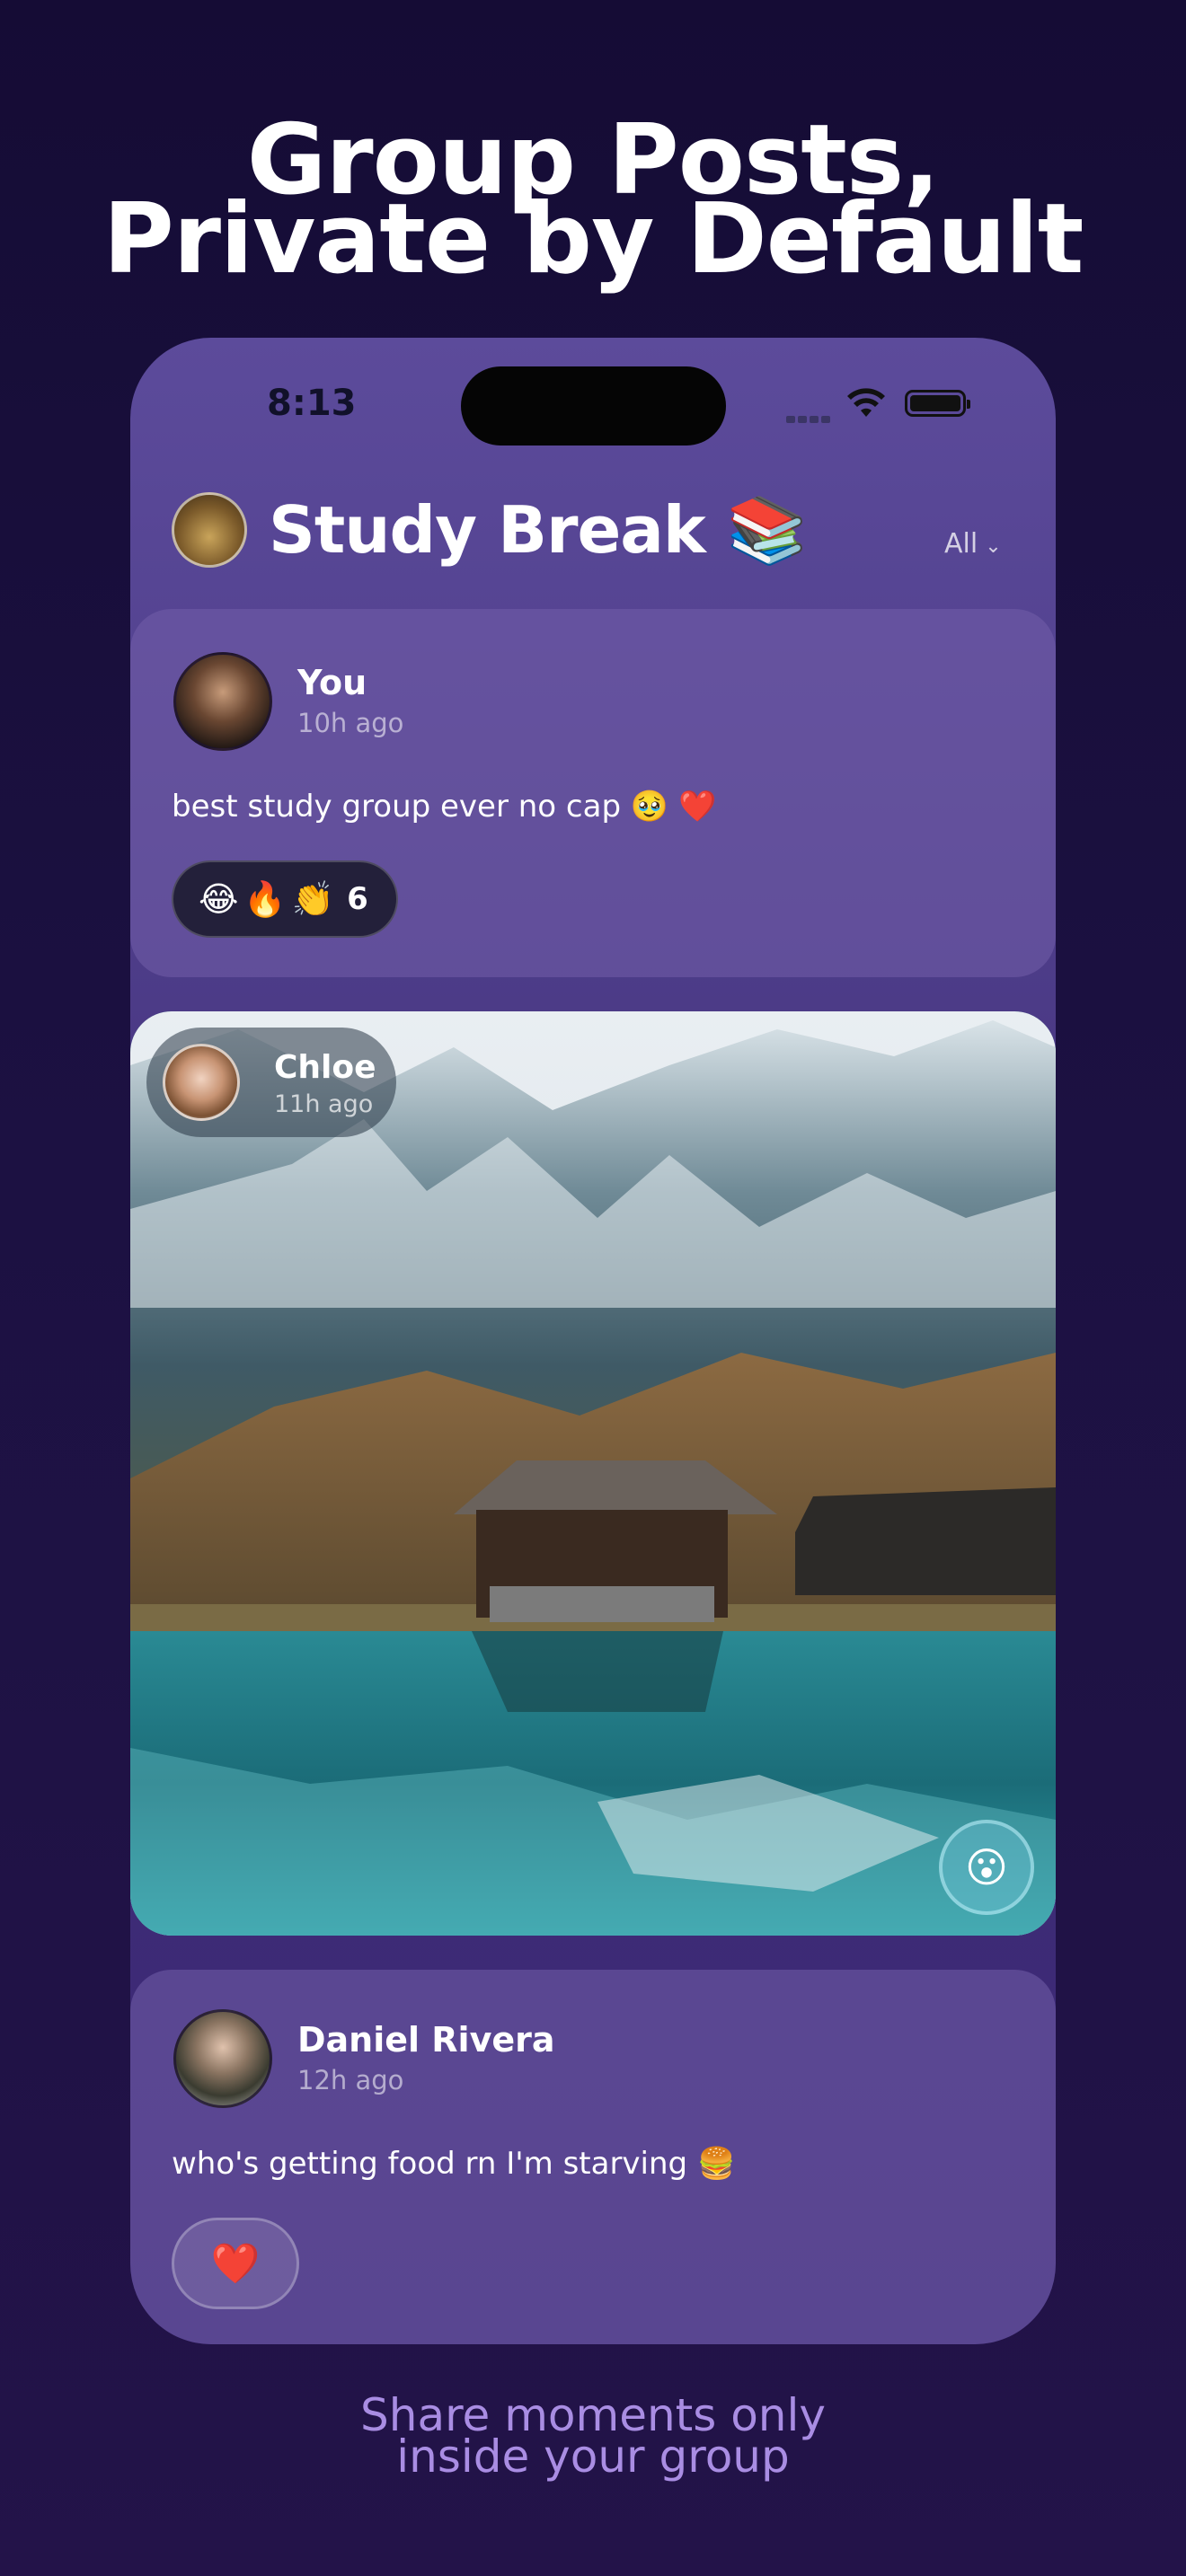 The width and height of the screenshot is (1186, 2576). I want to click on wifi-icon, so click(866, 402).